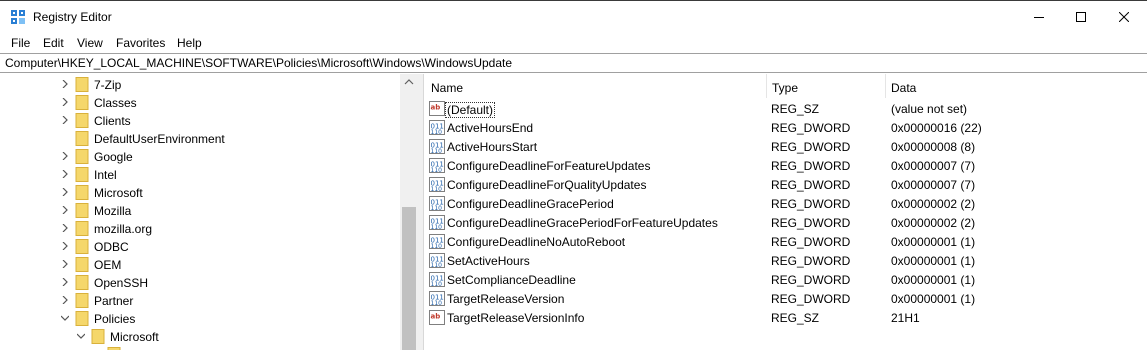 Image resolution: width=1147 pixels, height=350 pixels. What do you see at coordinates (929, 109) in the screenshot?
I see `value-data: (value not set)` at bounding box center [929, 109].